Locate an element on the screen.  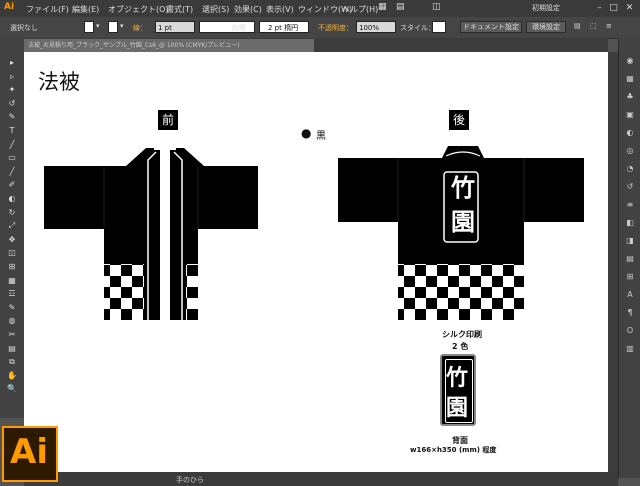
blob-brush-tool-icon: ◐ is located at coordinates (12, 198).